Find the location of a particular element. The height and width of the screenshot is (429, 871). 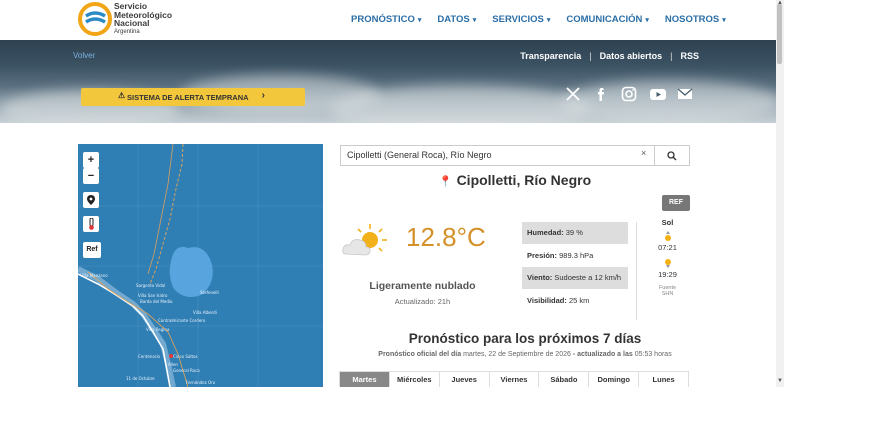

tab-miercoles: Miércoles is located at coordinates (414, 379).